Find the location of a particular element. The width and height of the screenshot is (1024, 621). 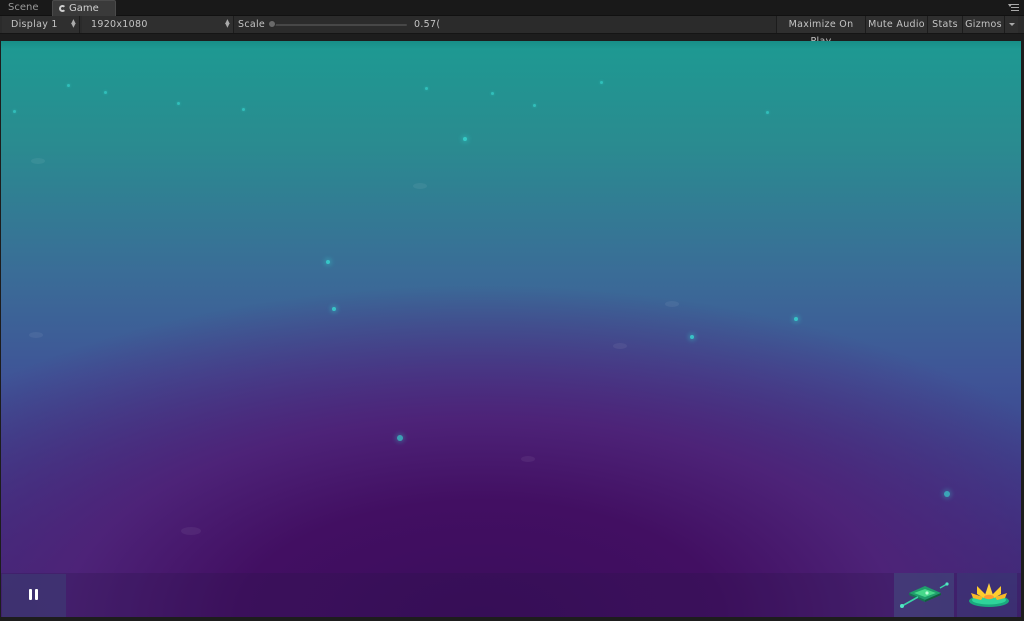

lotus-icon is located at coordinates (989, 595).